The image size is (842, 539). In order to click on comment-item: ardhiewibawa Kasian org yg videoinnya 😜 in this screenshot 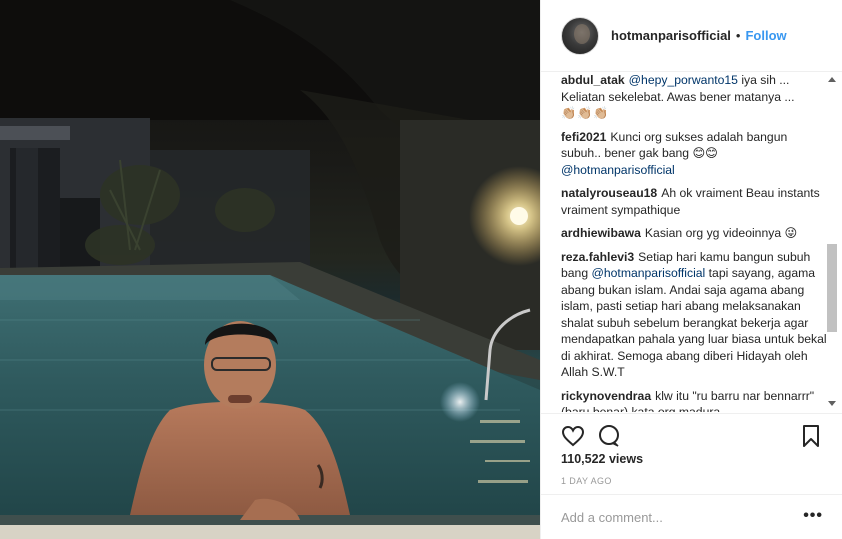, I will do `click(694, 233)`.